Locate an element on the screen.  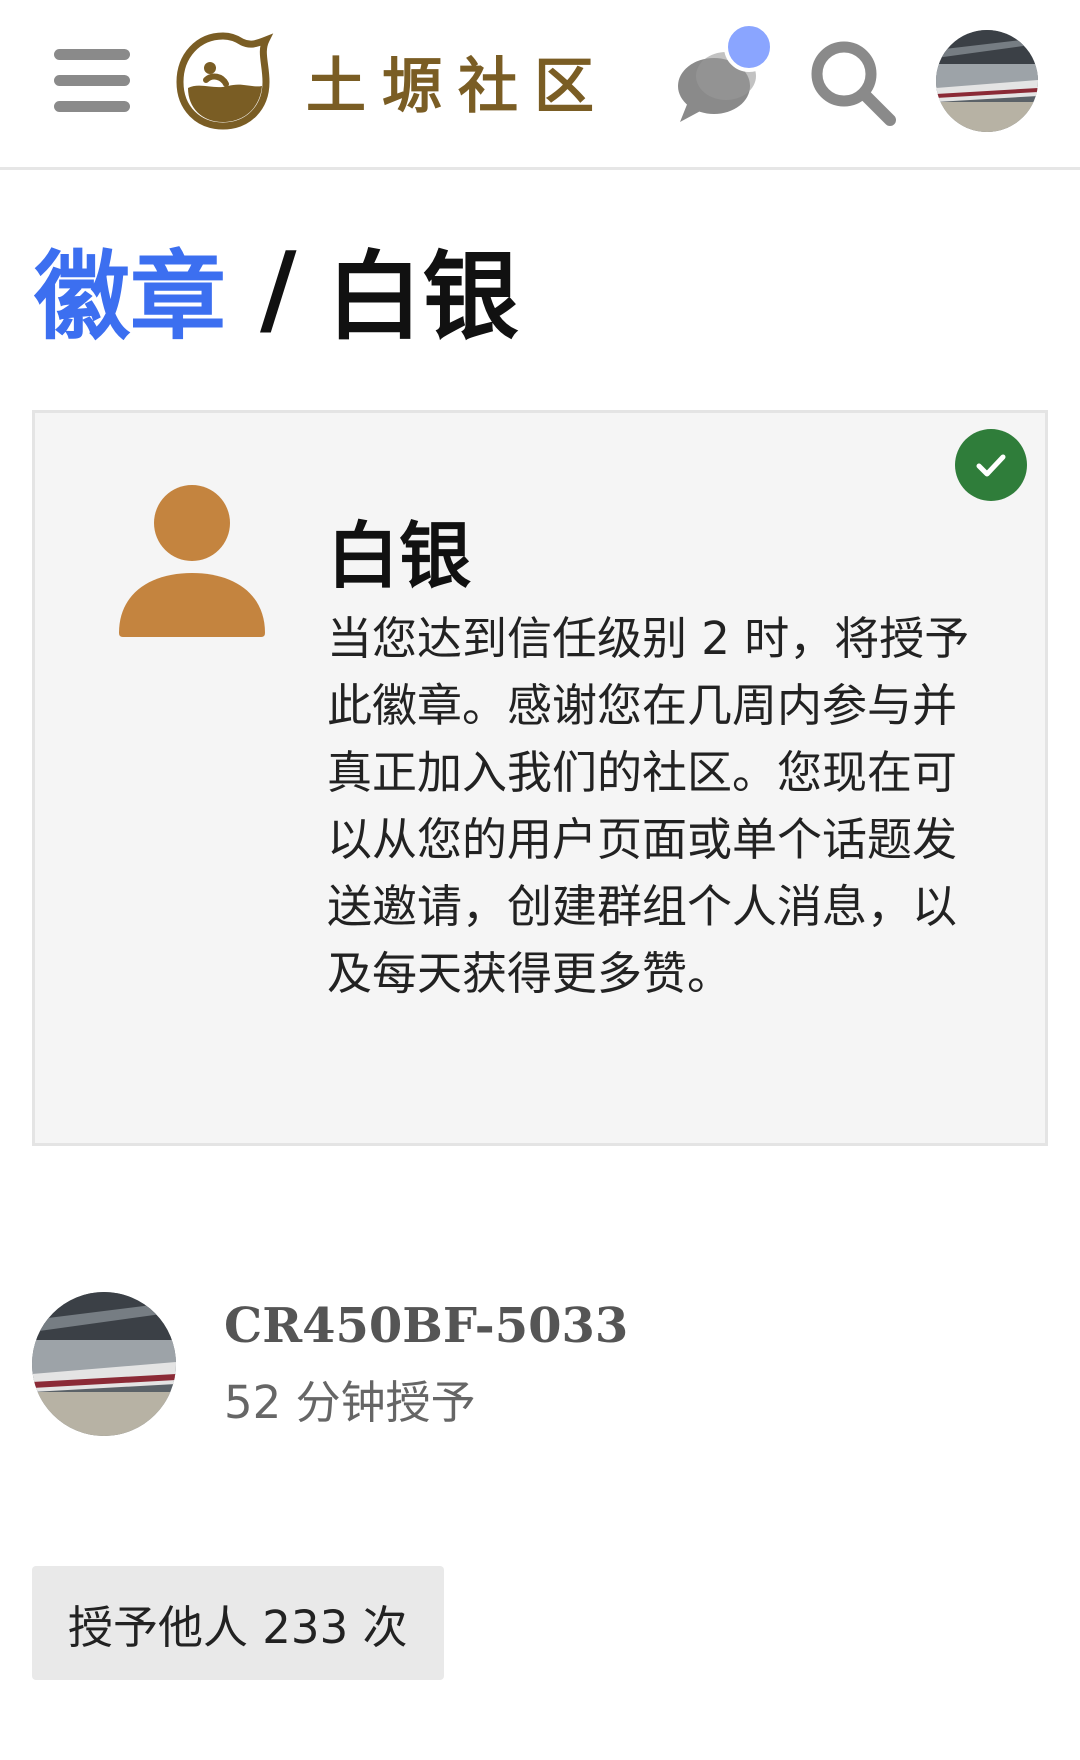
badge-name: 白银 is located at coordinates (399, 556).